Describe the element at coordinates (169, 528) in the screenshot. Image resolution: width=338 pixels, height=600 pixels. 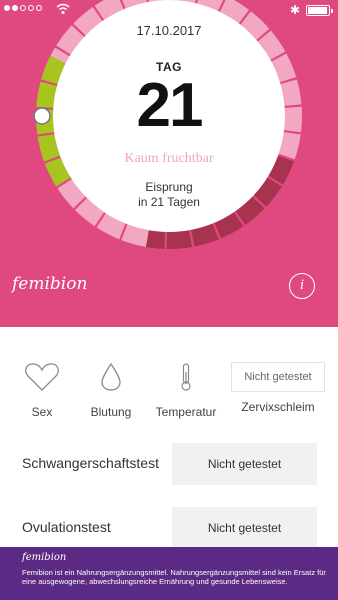
I see `ovulation-test-row: Ovulationstest Nicht getestet` at that location.